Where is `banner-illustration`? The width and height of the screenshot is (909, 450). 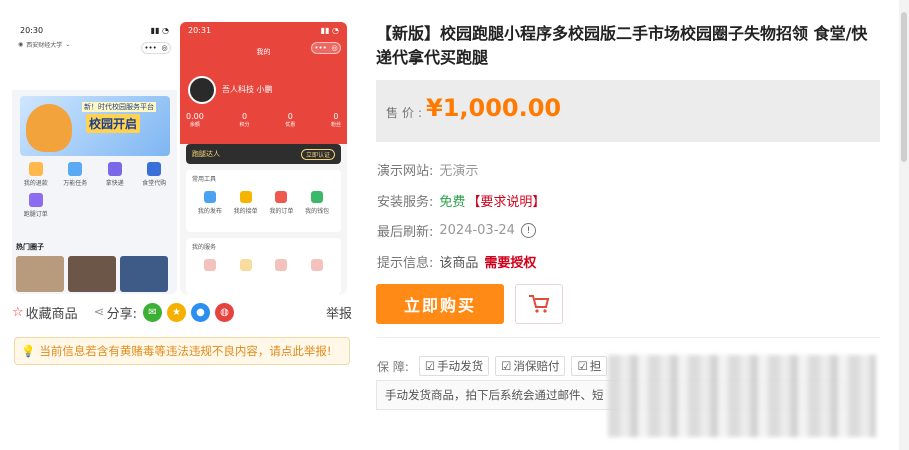 banner-illustration is located at coordinates (49, 128).